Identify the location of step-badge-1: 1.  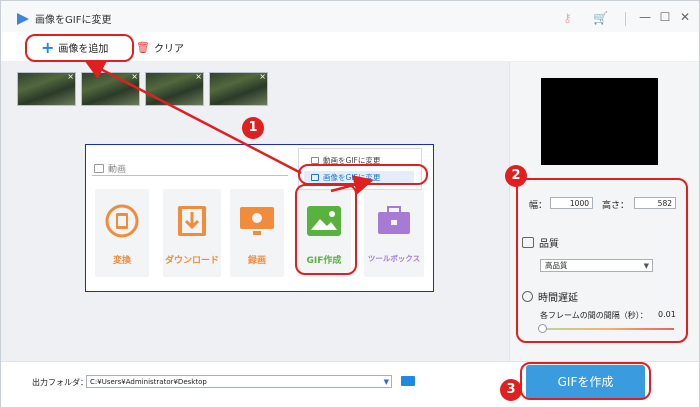
(253, 128).